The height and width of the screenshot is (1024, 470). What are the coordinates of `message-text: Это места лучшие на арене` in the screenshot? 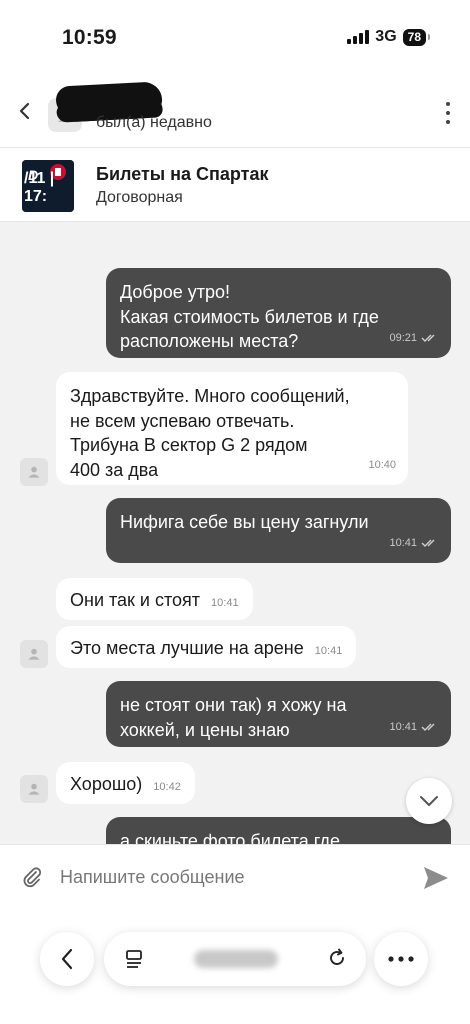 It's located at (187, 648).